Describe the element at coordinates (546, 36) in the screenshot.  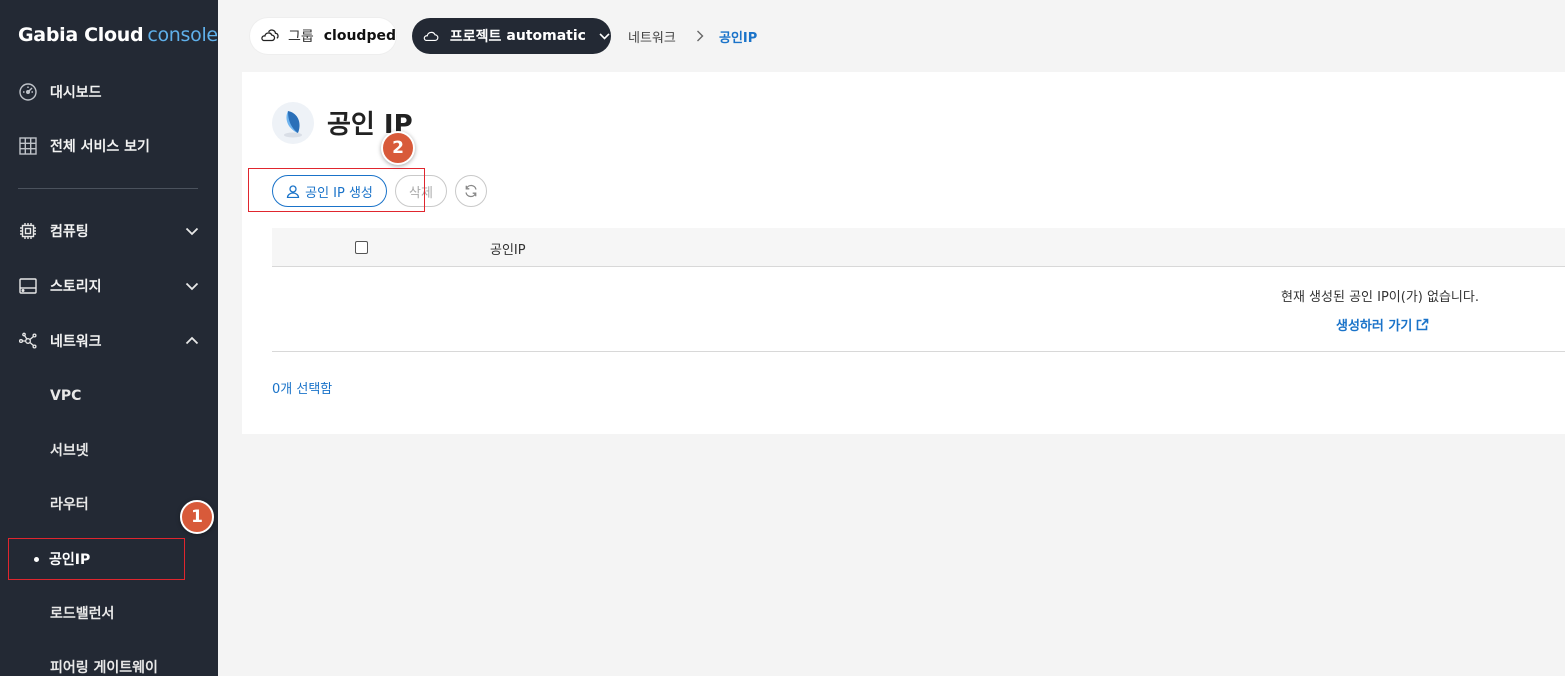
I see `project-value: automatic` at that location.